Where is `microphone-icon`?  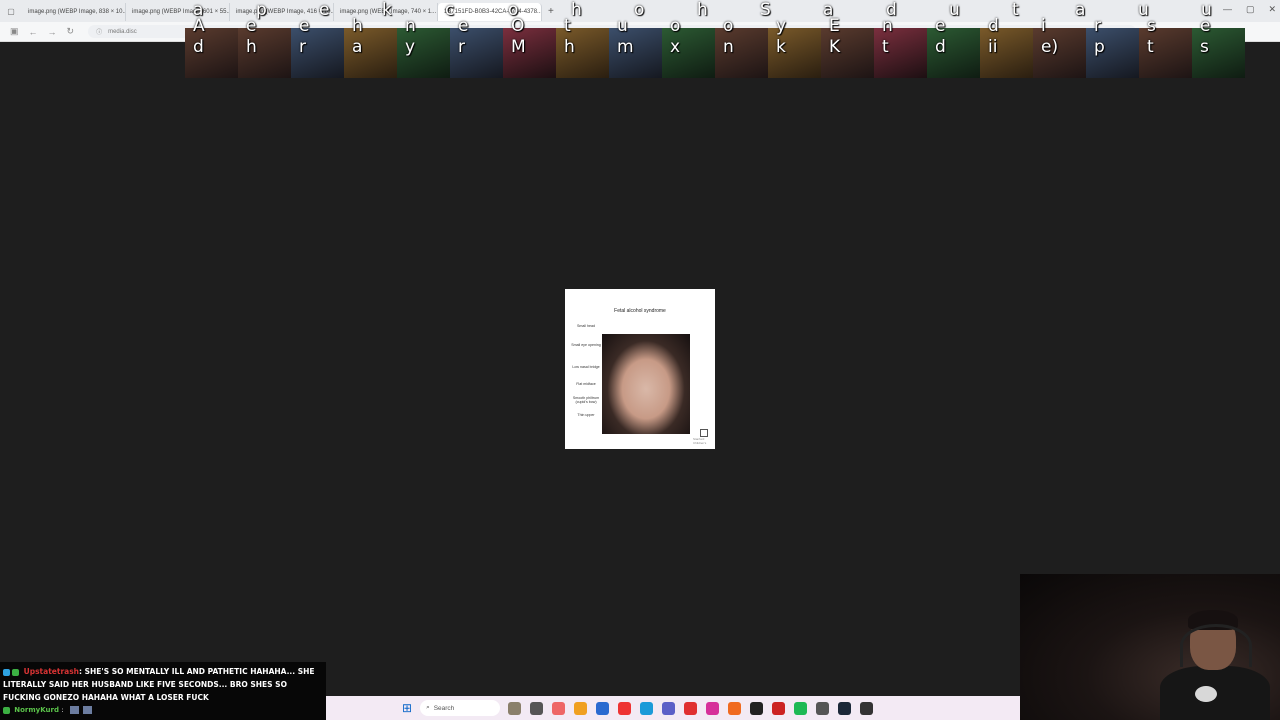
microphone-icon is located at coordinates (1206, 694).